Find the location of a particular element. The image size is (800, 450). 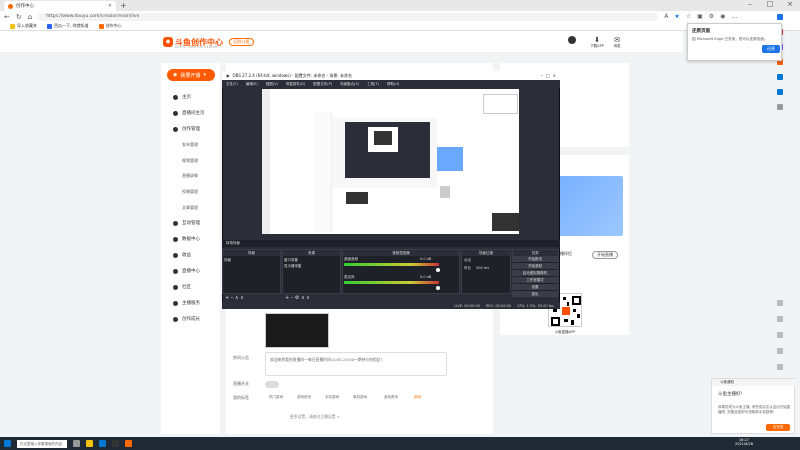

taskbar-search: 在这里输入你要搜索的内容 is located at coordinates (42, 443).